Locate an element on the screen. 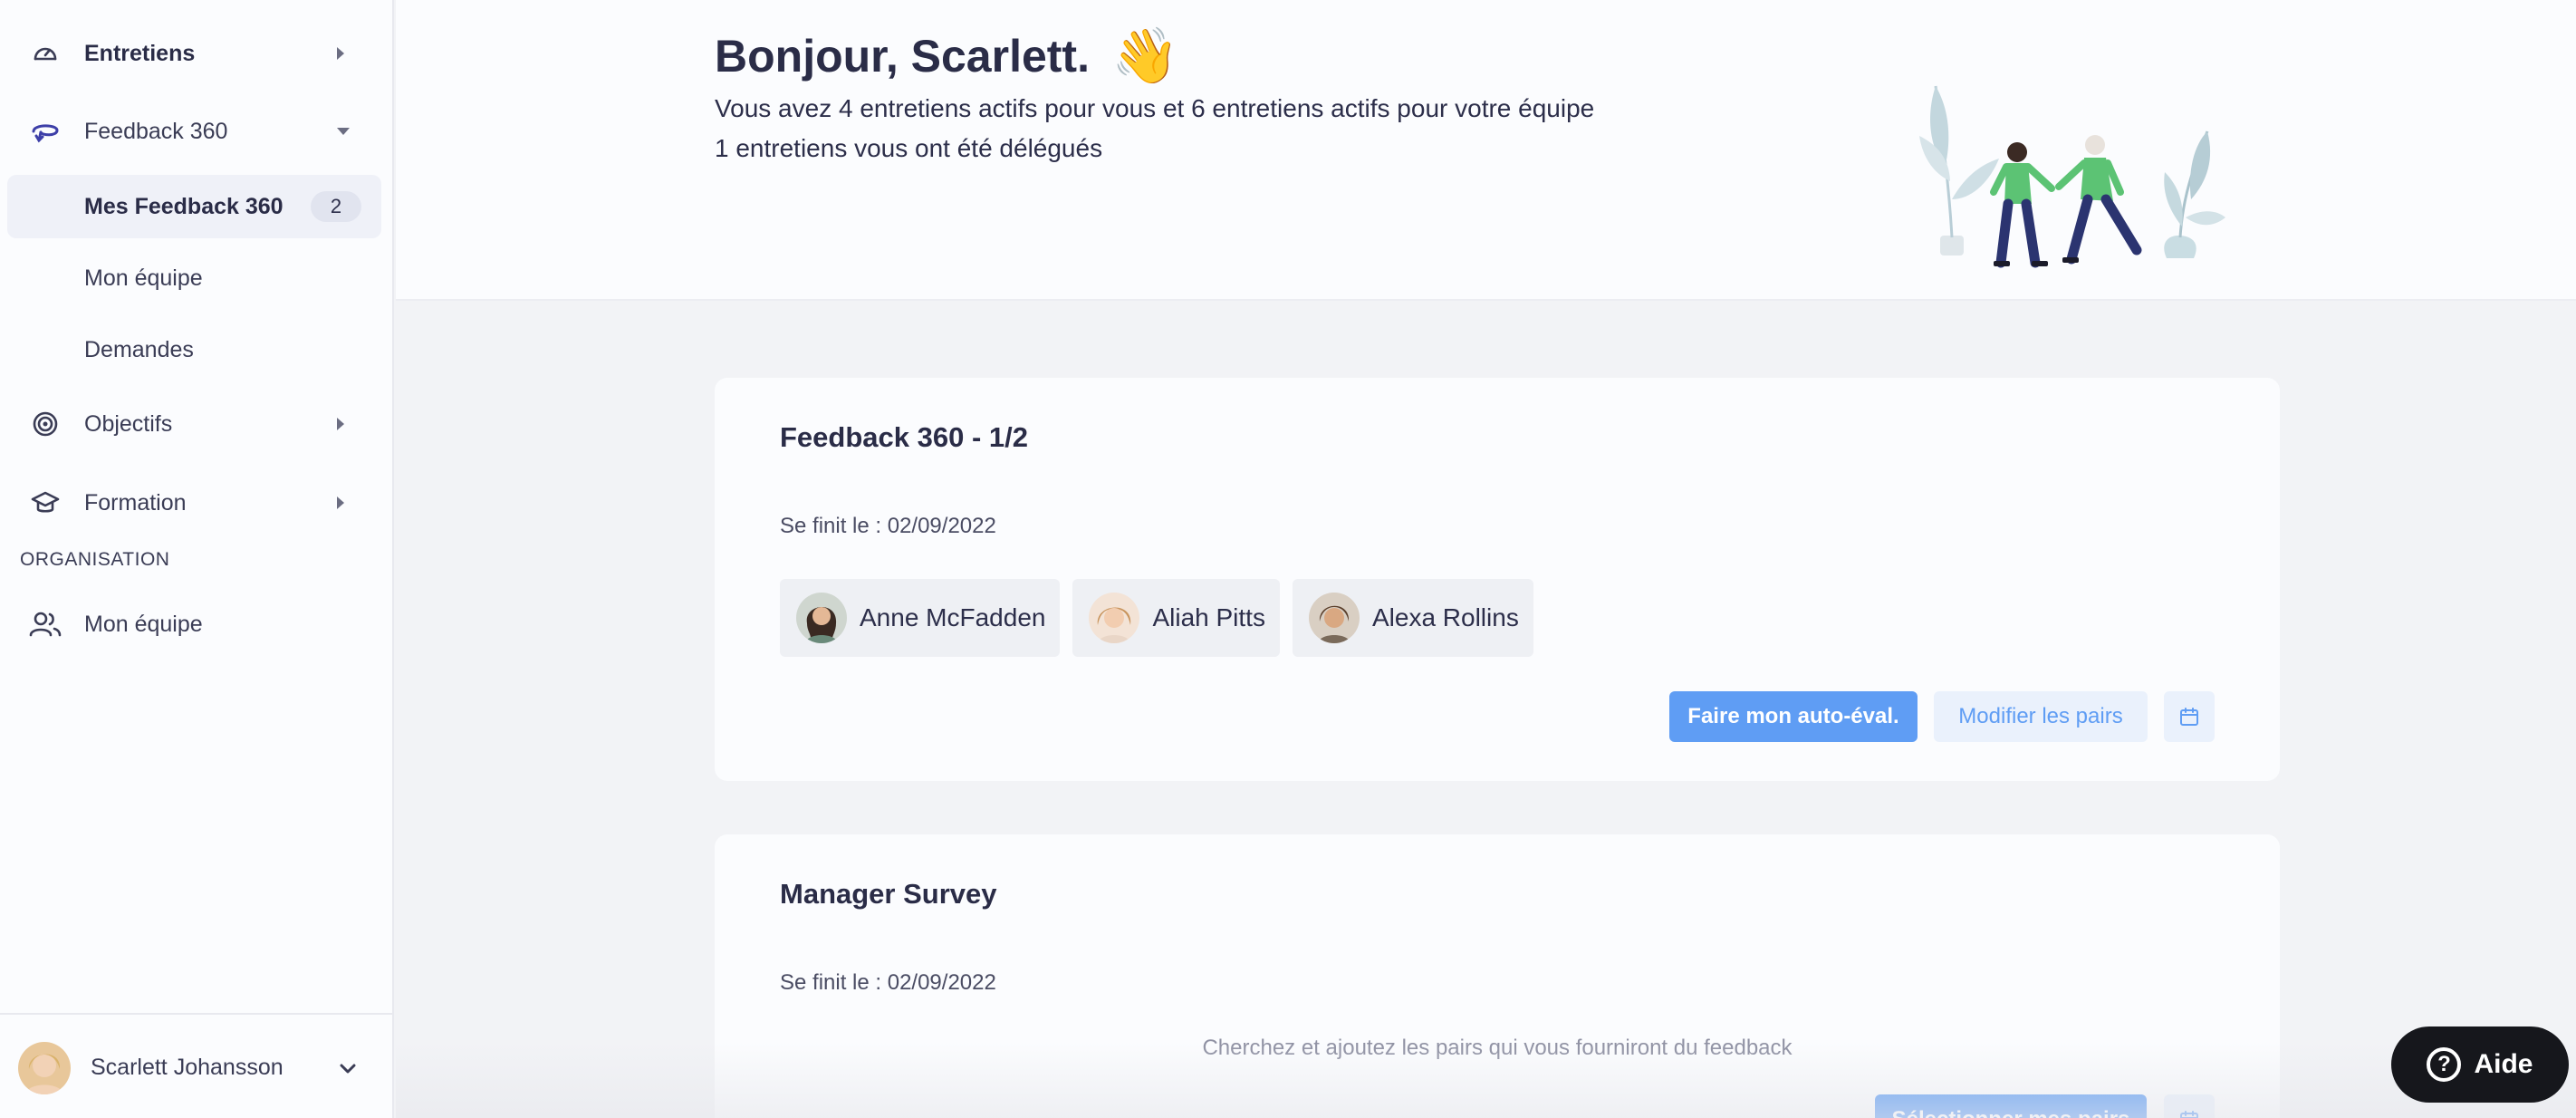 This screenshot has height=1118, width=2576. edit-peers-button: Modifier les pairs is located at coordinates (2041, 716).